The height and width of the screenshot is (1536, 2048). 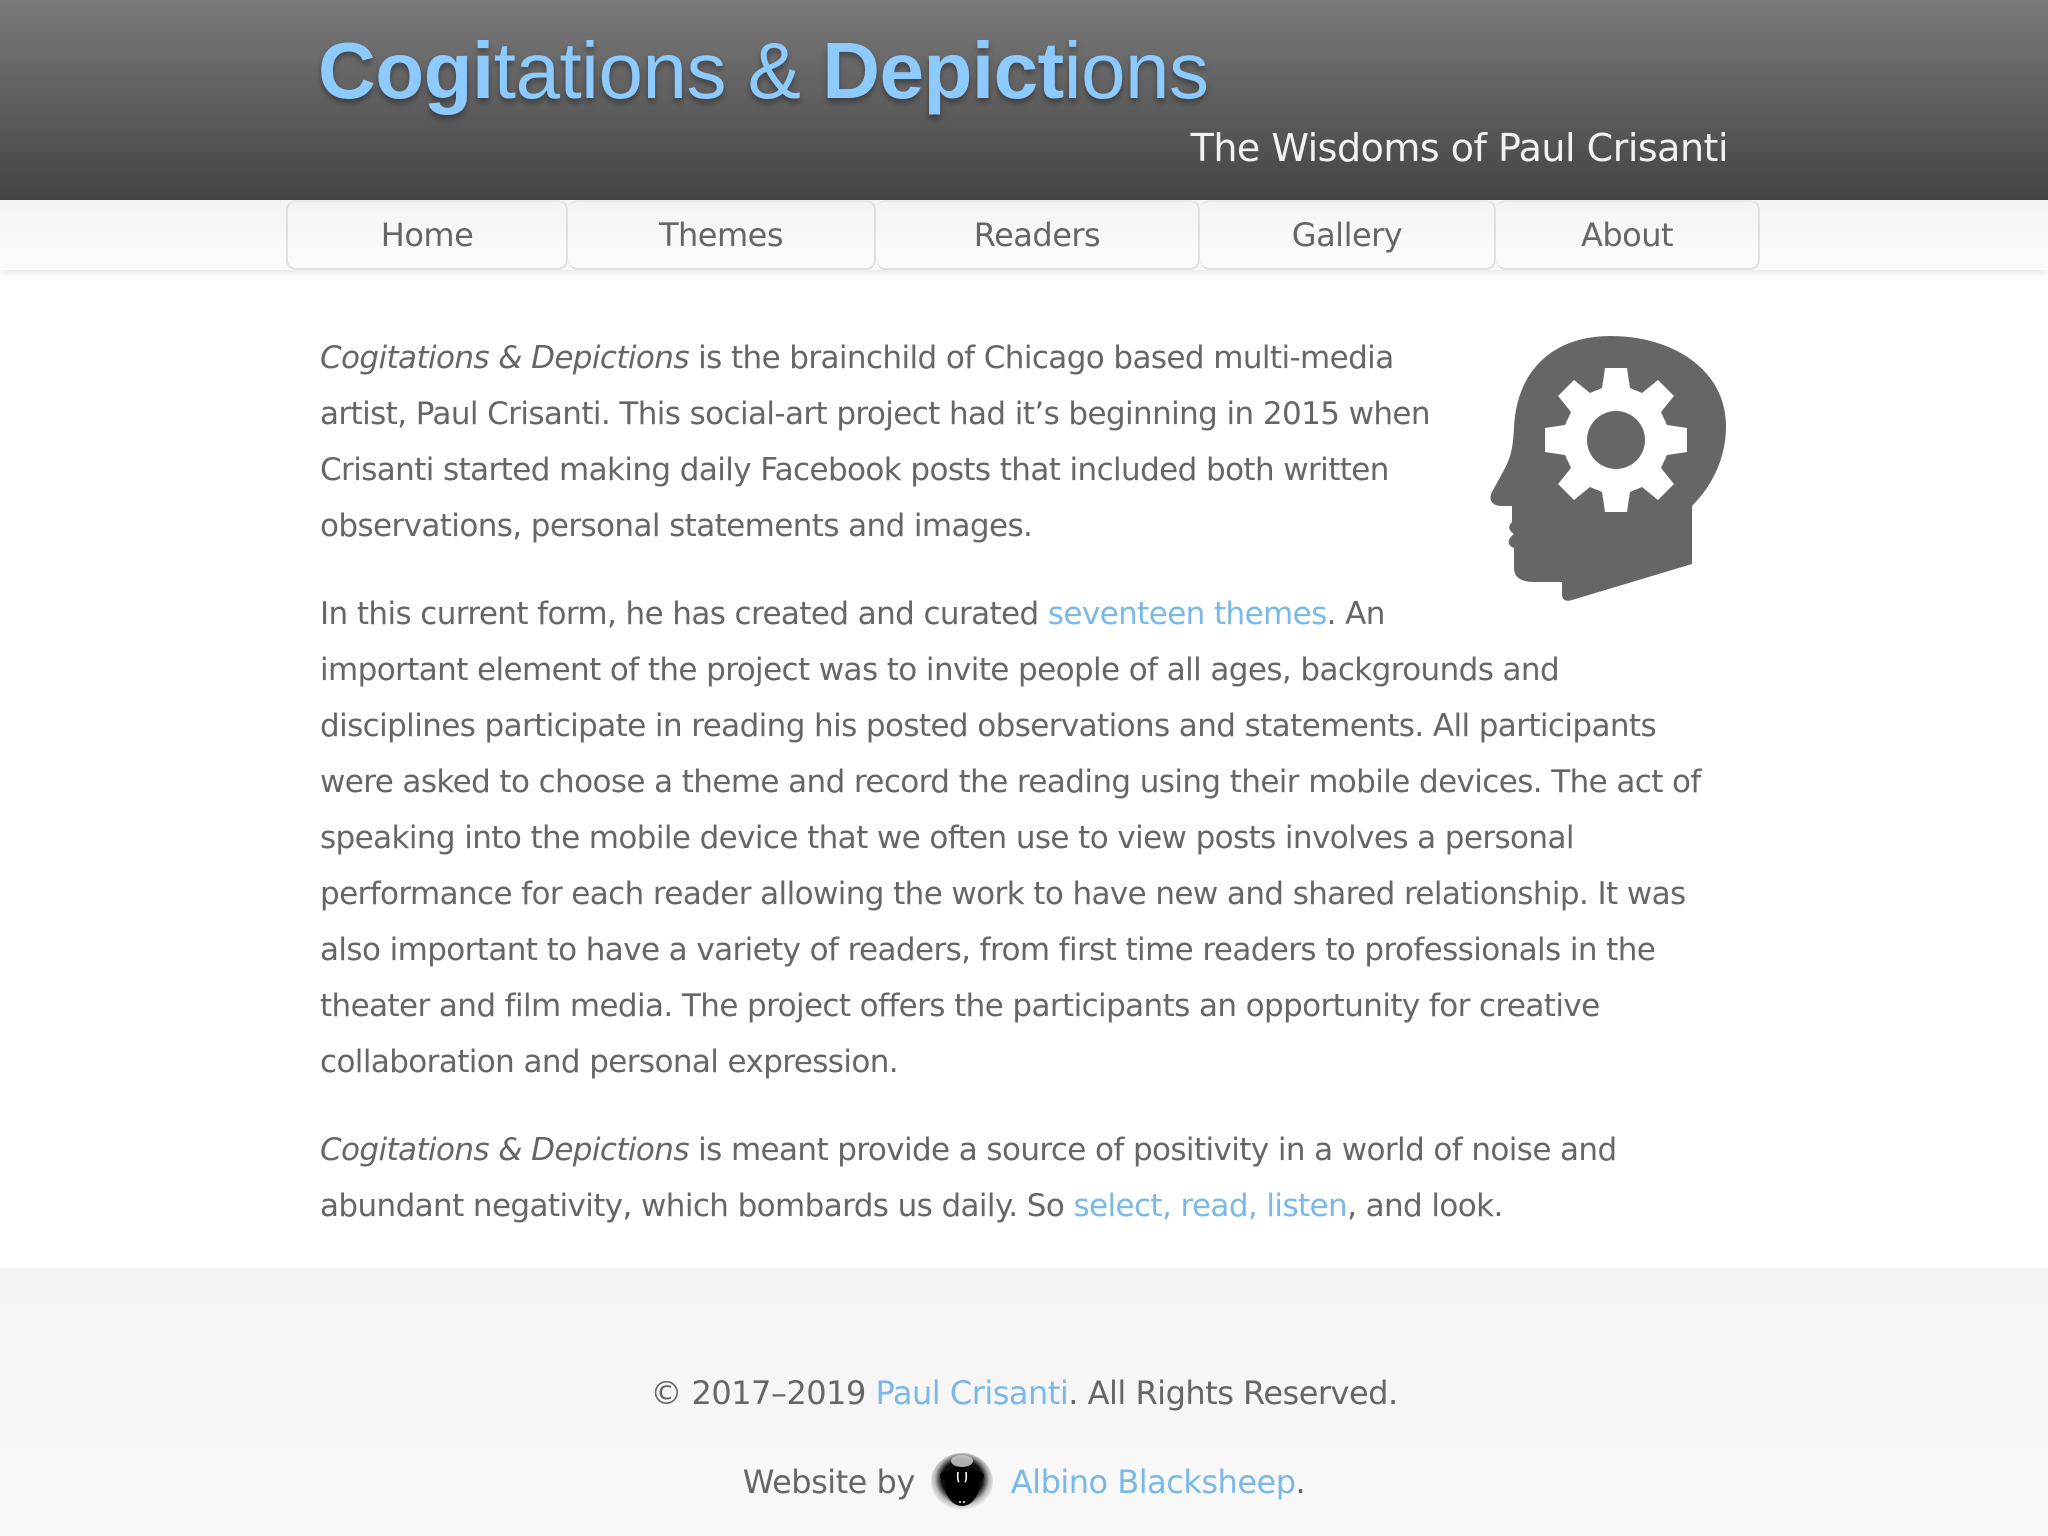 I want to click on nav-item-readers: Readers, so click(x=1038, y=235).